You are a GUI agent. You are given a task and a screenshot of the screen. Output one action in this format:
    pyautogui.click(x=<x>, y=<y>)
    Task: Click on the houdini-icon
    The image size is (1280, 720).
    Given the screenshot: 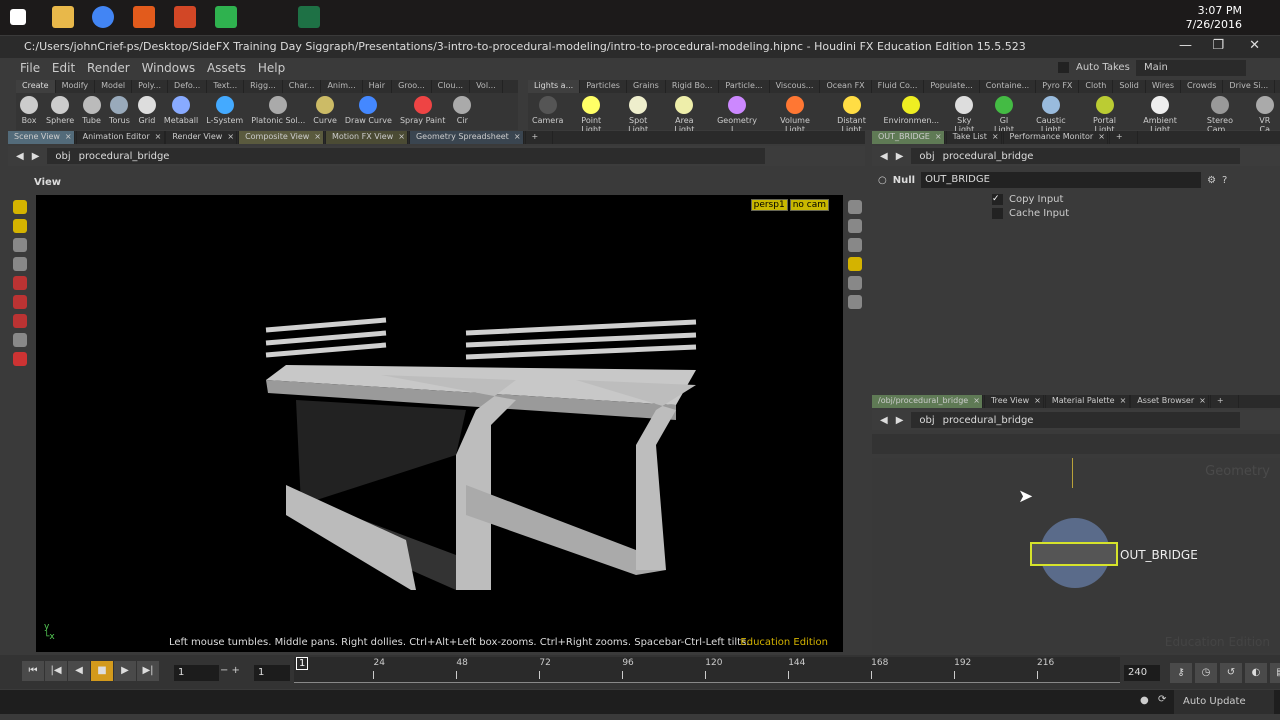 What is the action you would take?
    pyautogui.click(x=144, y=17)
    